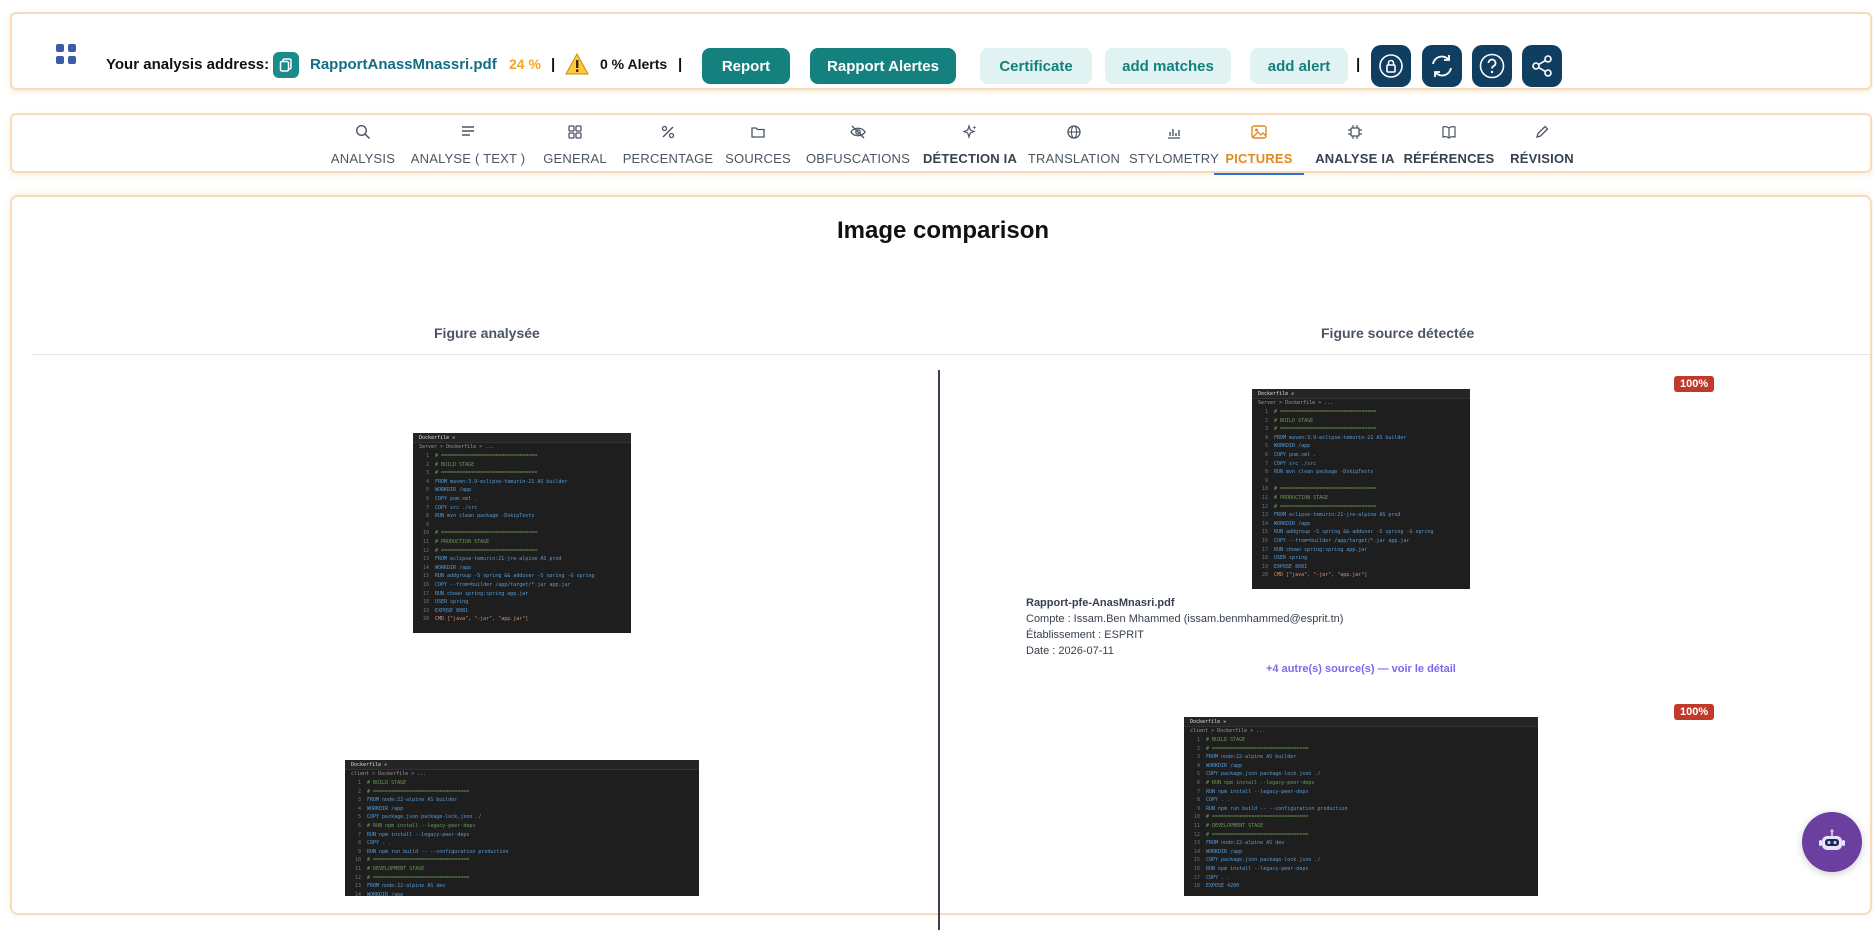  What do you see at coordinates (468, 144) in the screenshot?
I see `tab-analyse-text: ANALYSE ( TEXT )` at bounding box center [468, 144].